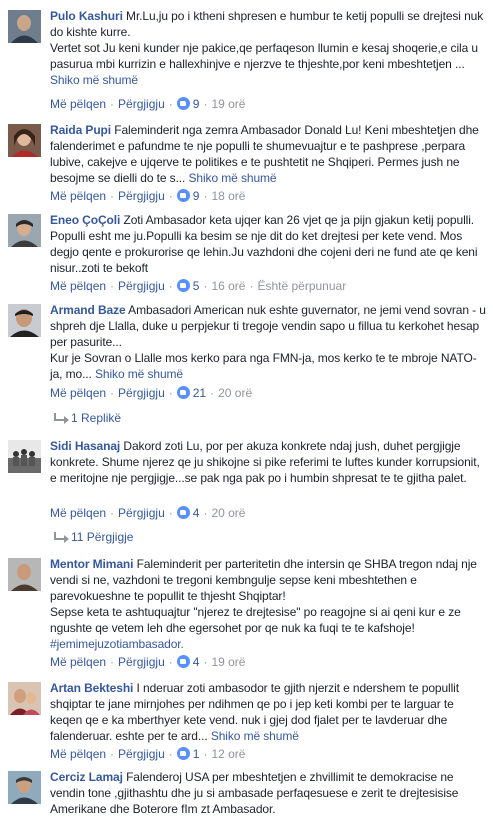 The height and width of the screenshot is (819, 493). I want to click on comment-actions: Më pëlqen · Përgjigju · 4 · 20 orë, so click(148, 513).